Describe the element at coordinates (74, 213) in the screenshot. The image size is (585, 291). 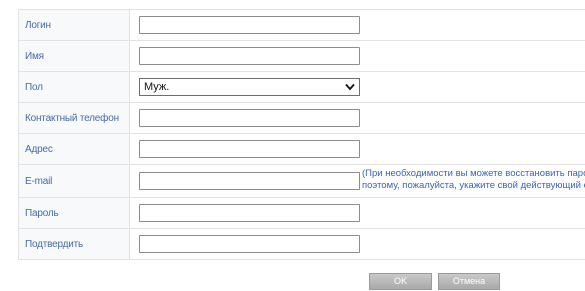
I see `password-label: Пароль` at that location.